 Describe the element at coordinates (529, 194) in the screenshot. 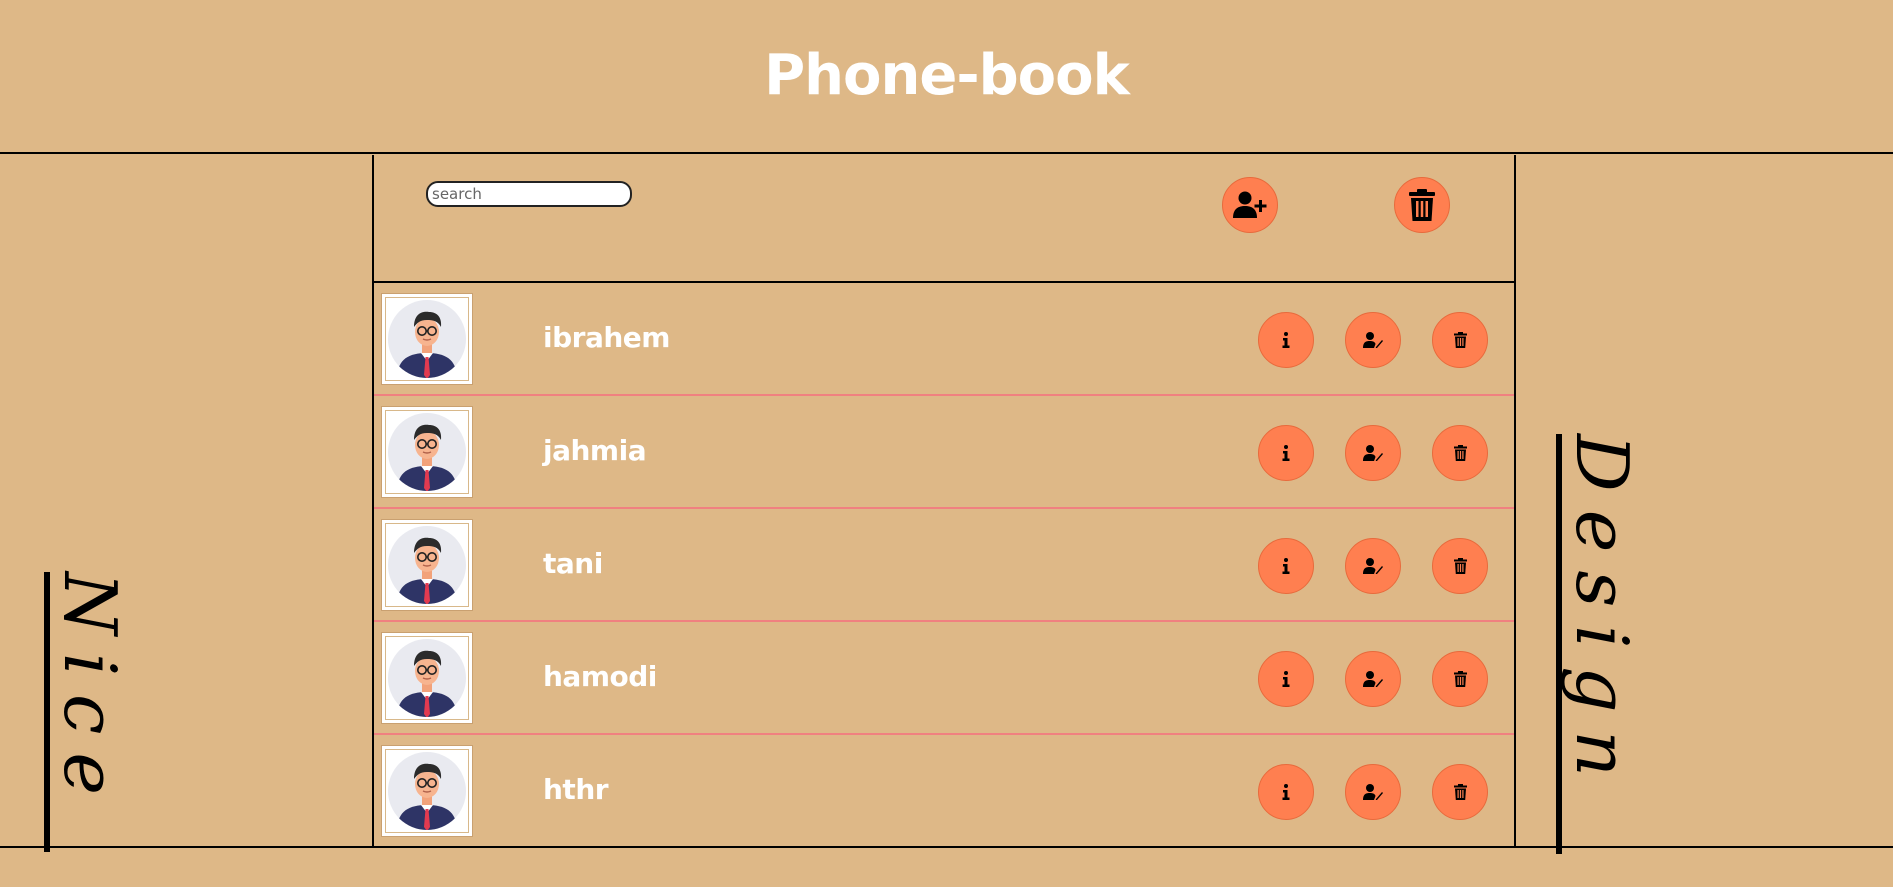

I see `search-input` at that location.